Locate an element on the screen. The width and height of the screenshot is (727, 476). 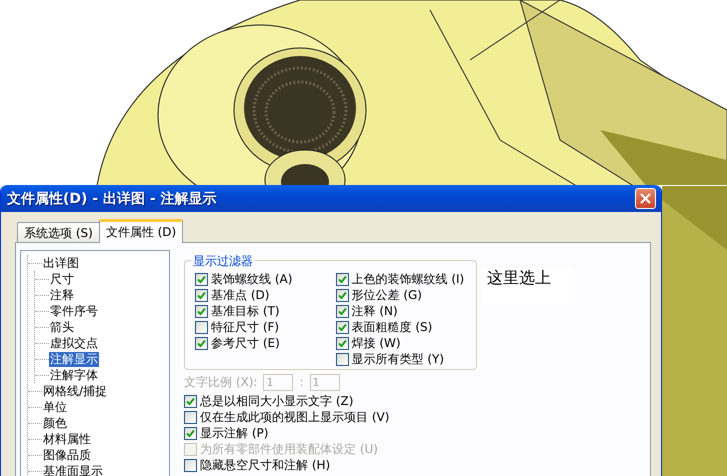
checkbox-option: 基准点 (D) is located at coordinates (232, 295).